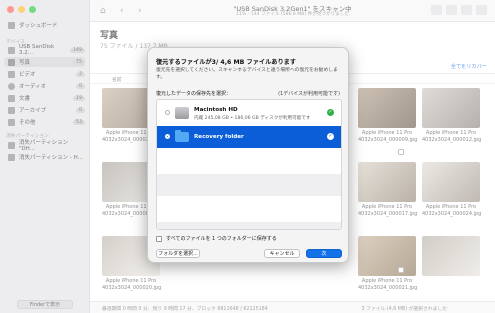 The height and width of the screenshot is (313, 495). I want to click on destination-option-recovery-folder: Recovery folder ✓, so click(249, 137).